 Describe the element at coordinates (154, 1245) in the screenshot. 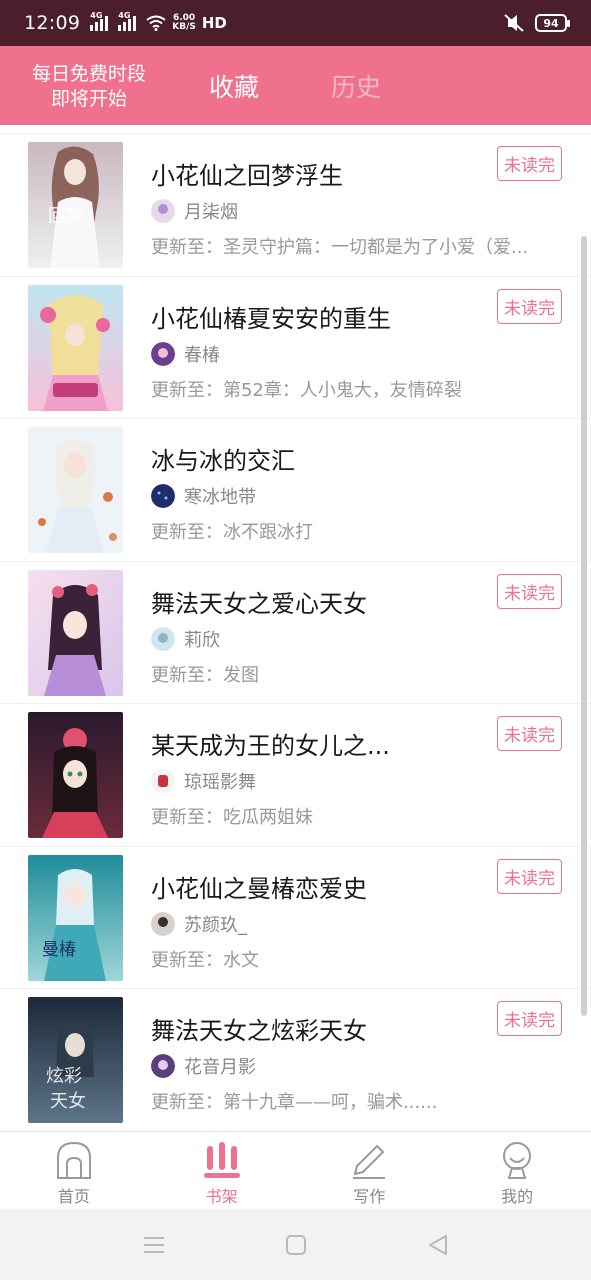

I see `menu-icon` at that location.